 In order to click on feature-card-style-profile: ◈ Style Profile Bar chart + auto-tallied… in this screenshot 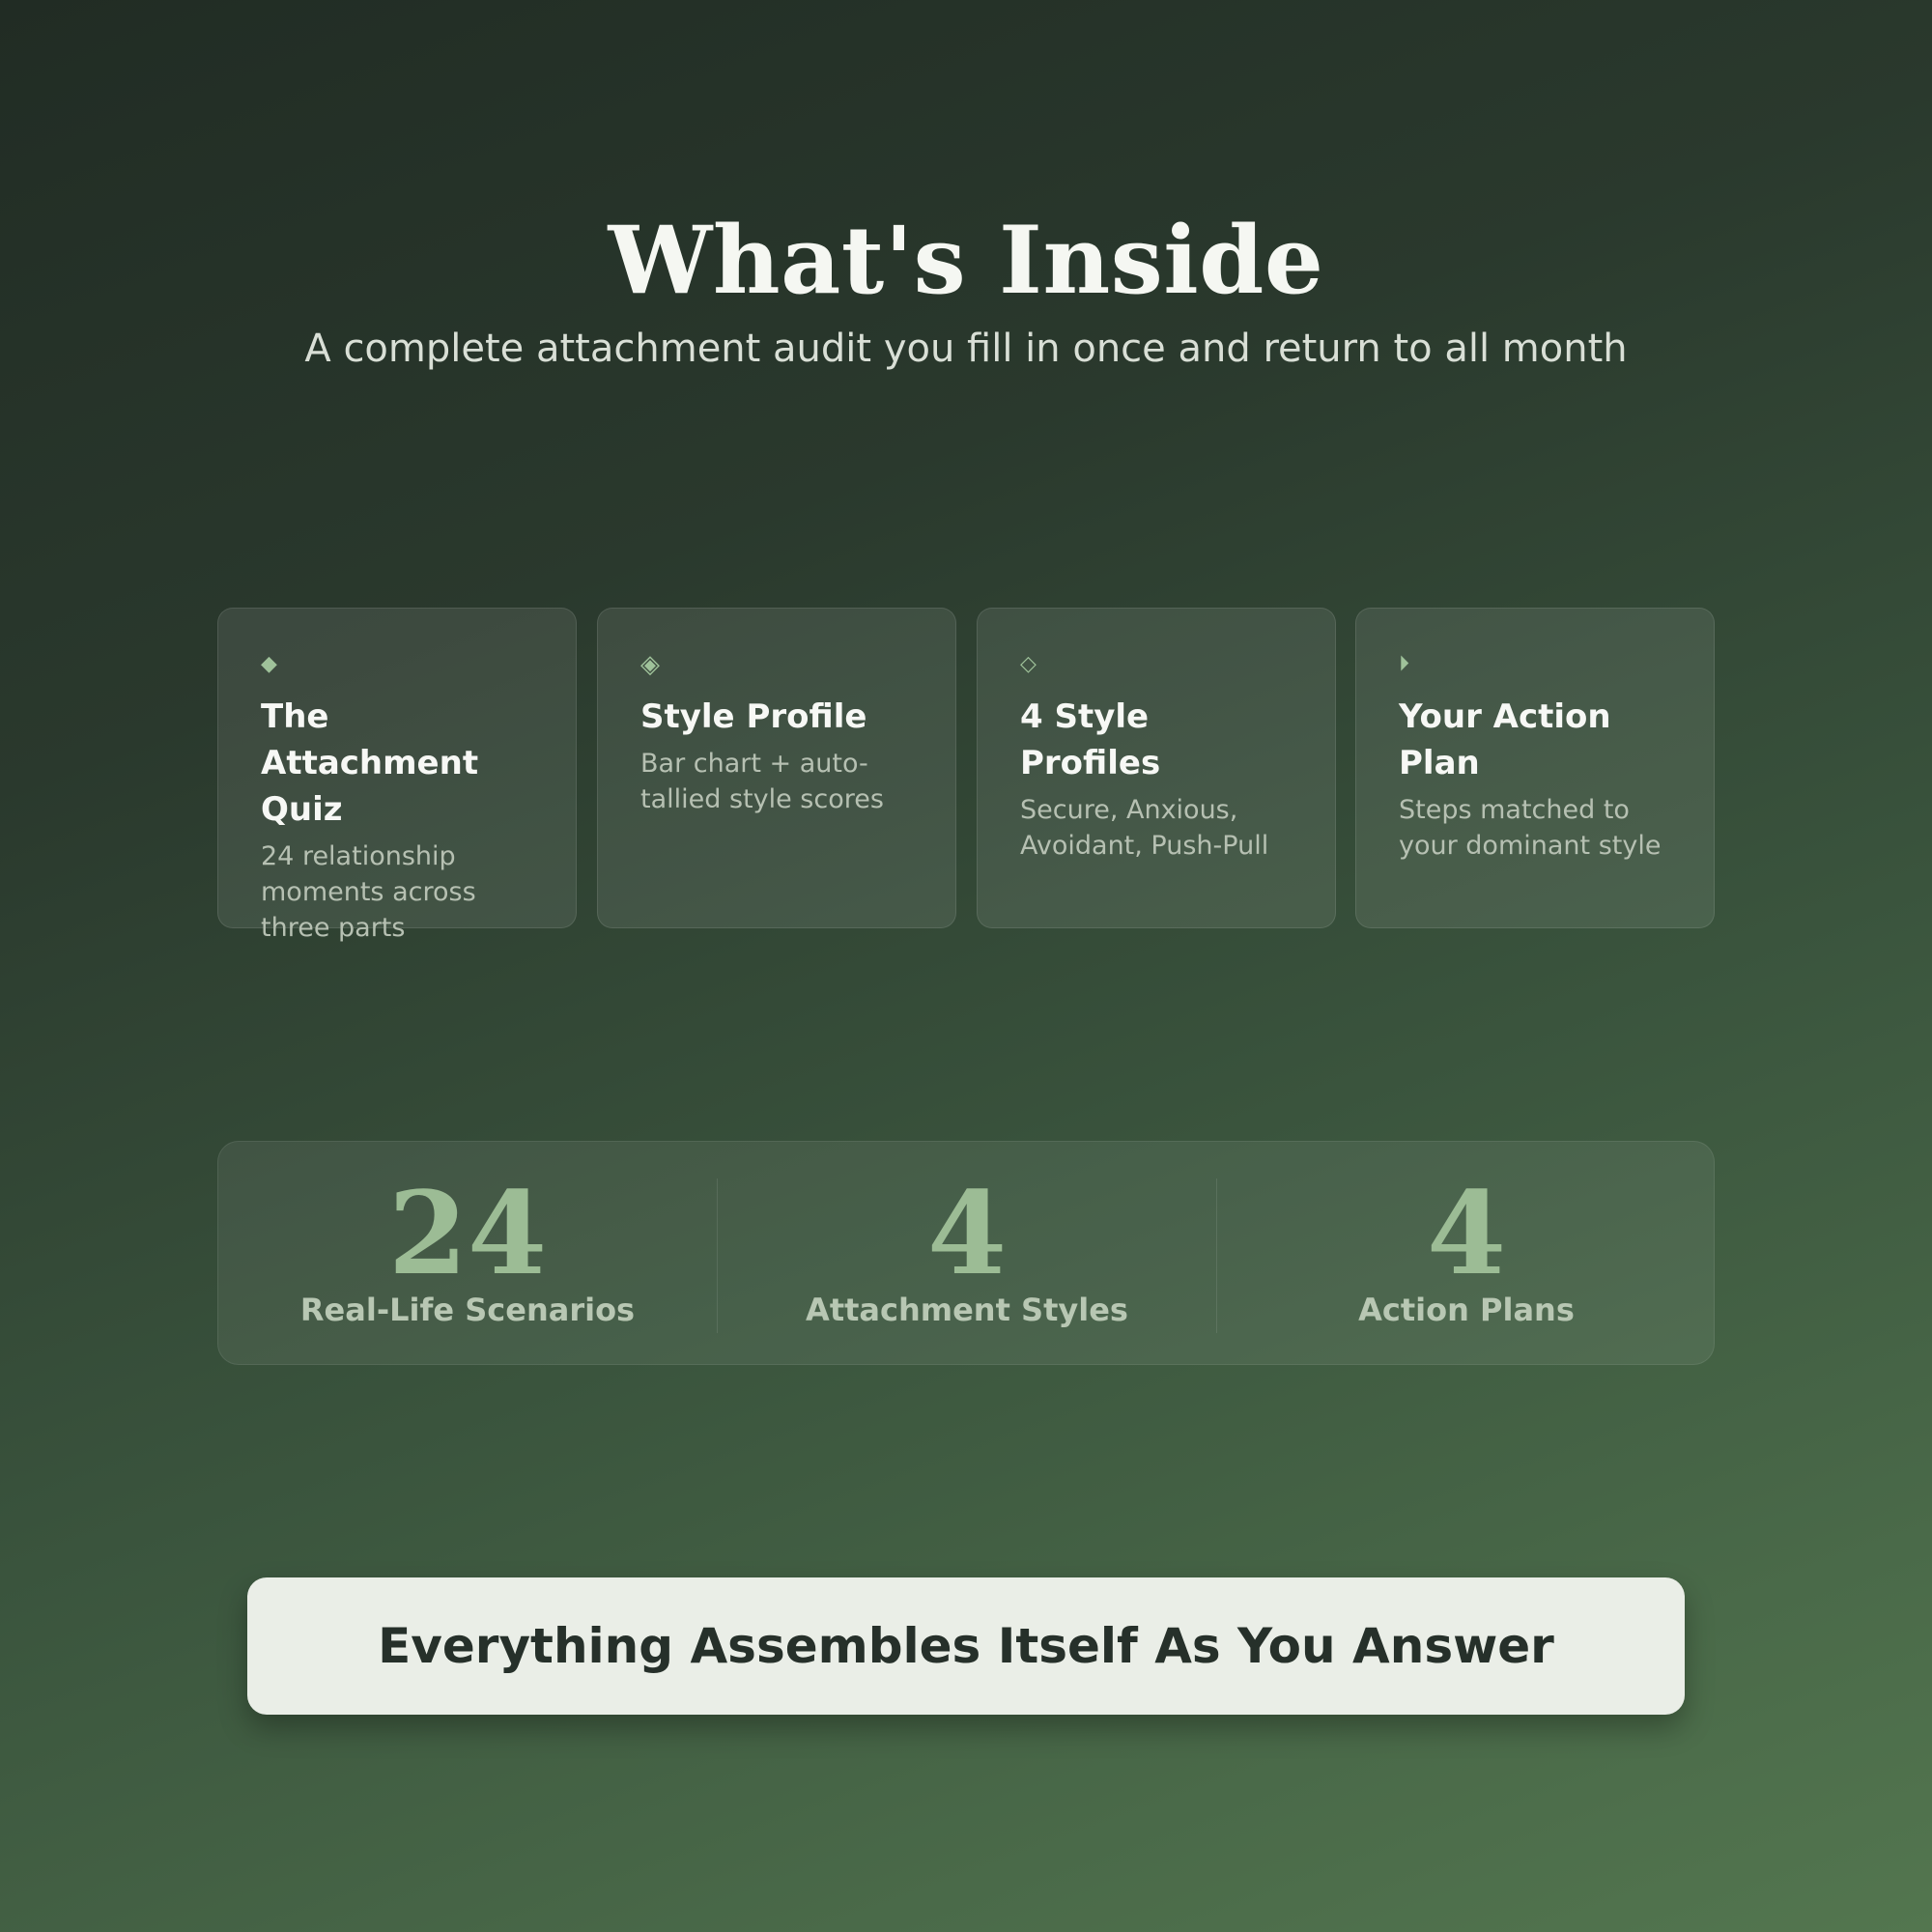, I will do `click(776, 768)`.